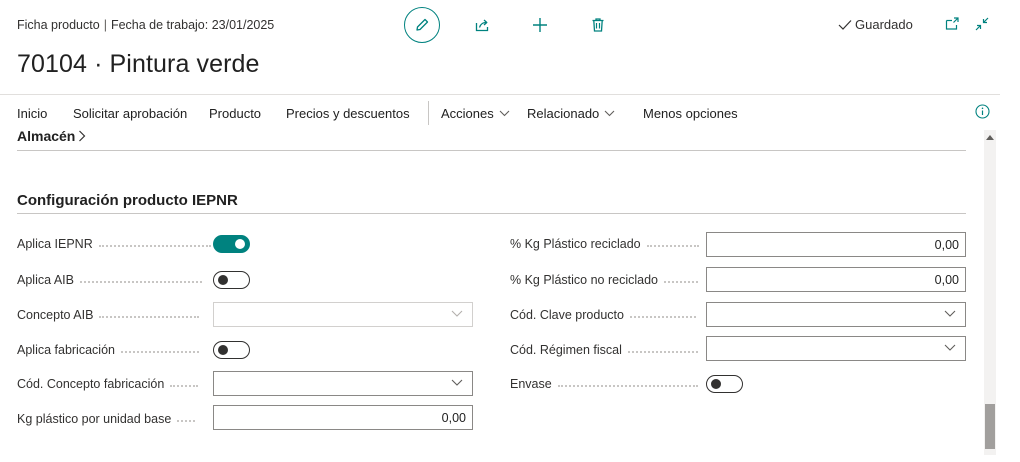  I want to click on pct-no-reciclado-label-text: % Kg Plástico no reciclado, so click(584, 280).